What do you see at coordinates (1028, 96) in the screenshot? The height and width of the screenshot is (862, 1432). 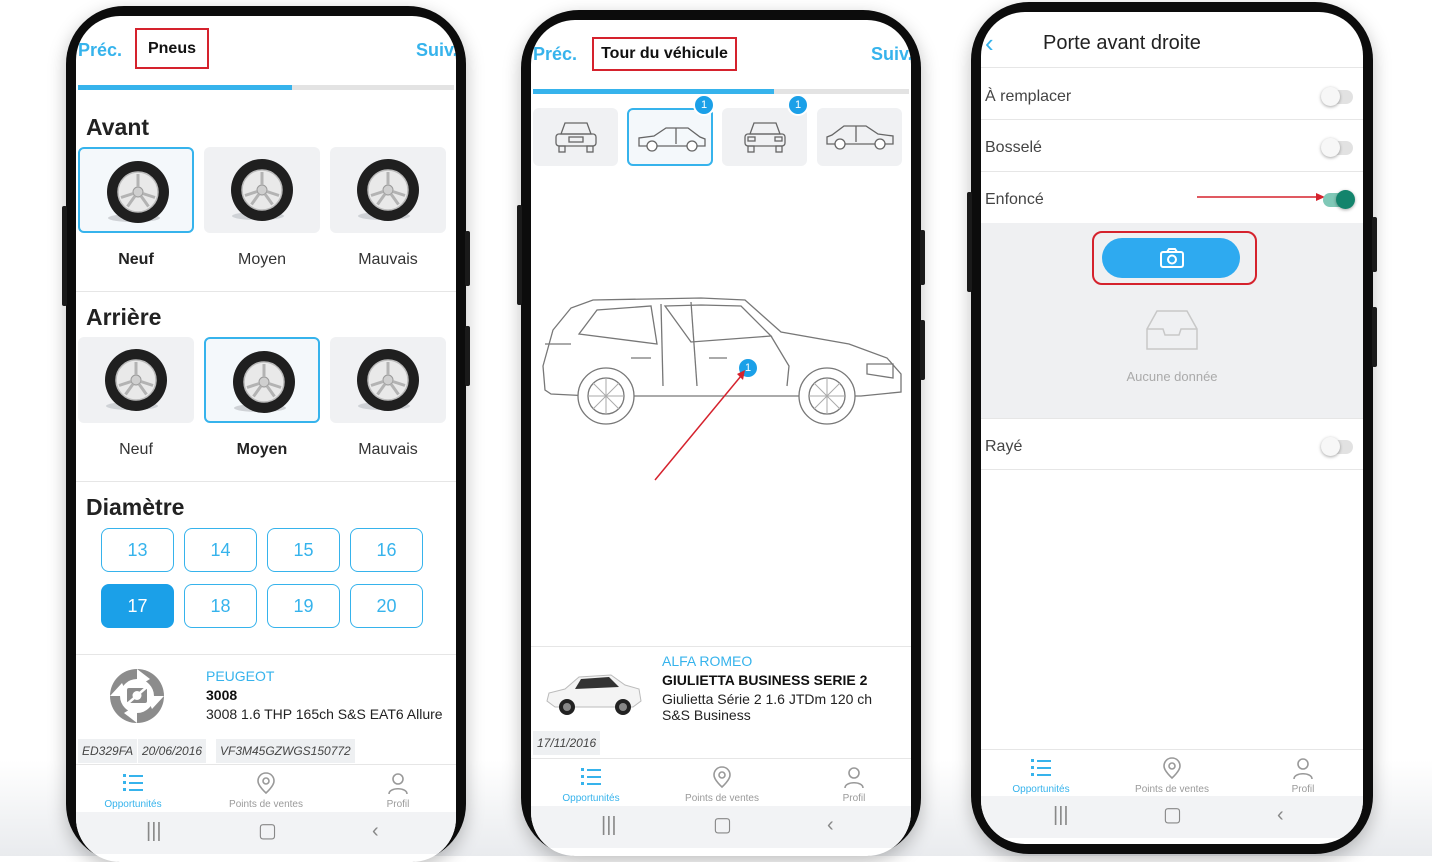 I see `option-label: À remplacer` at bounding box center [1028, 96].